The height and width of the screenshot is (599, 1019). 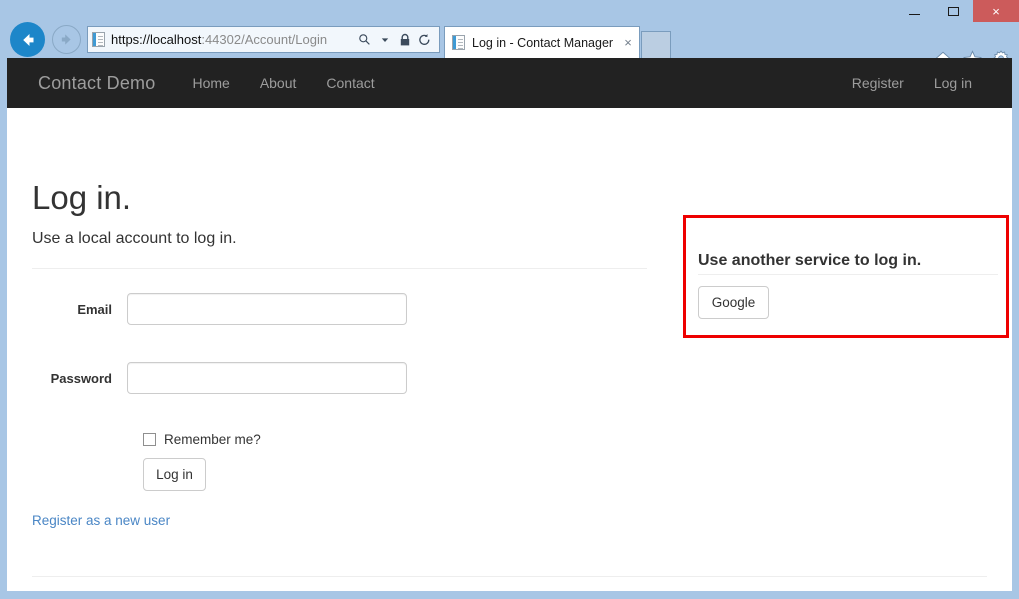 What do you see at coordinates (174, 474) in the screenshot?
I see `login-submit-button: Log in` at bounding box center [174, 474].